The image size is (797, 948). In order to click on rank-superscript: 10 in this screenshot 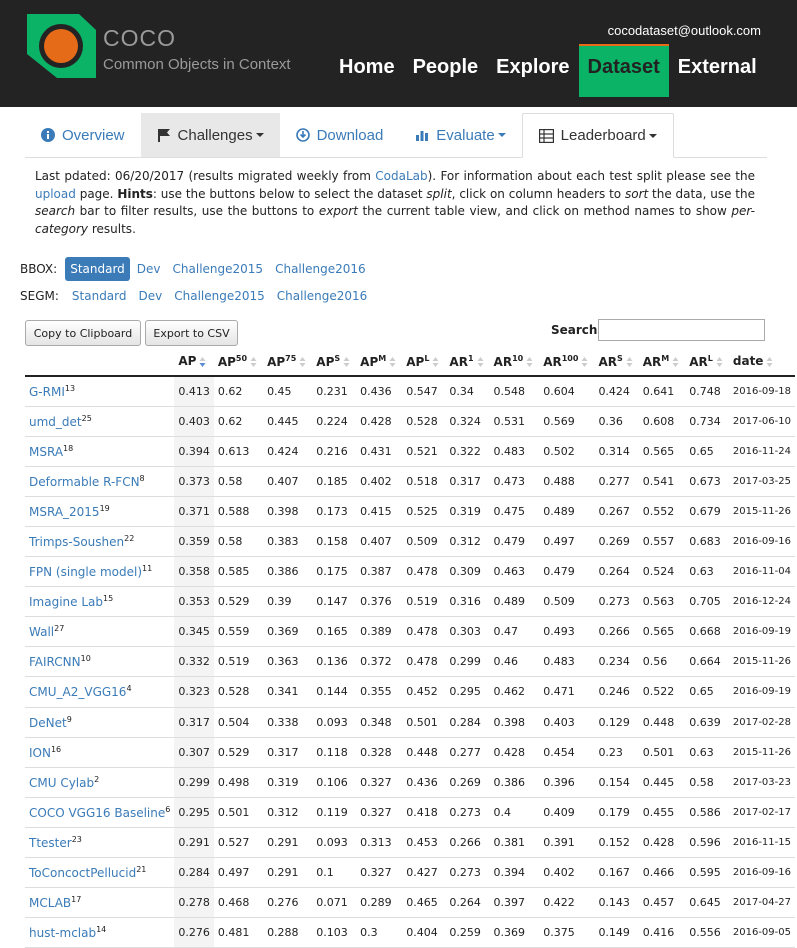, I will do `click(85, 659)`.